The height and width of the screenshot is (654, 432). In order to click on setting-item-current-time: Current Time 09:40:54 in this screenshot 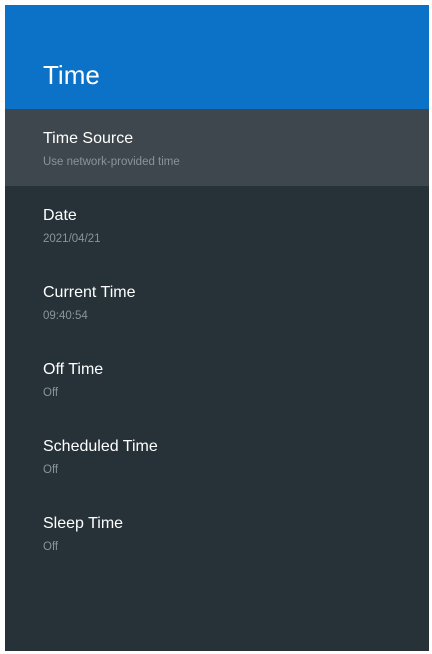, I will do `click(217, 301)`.